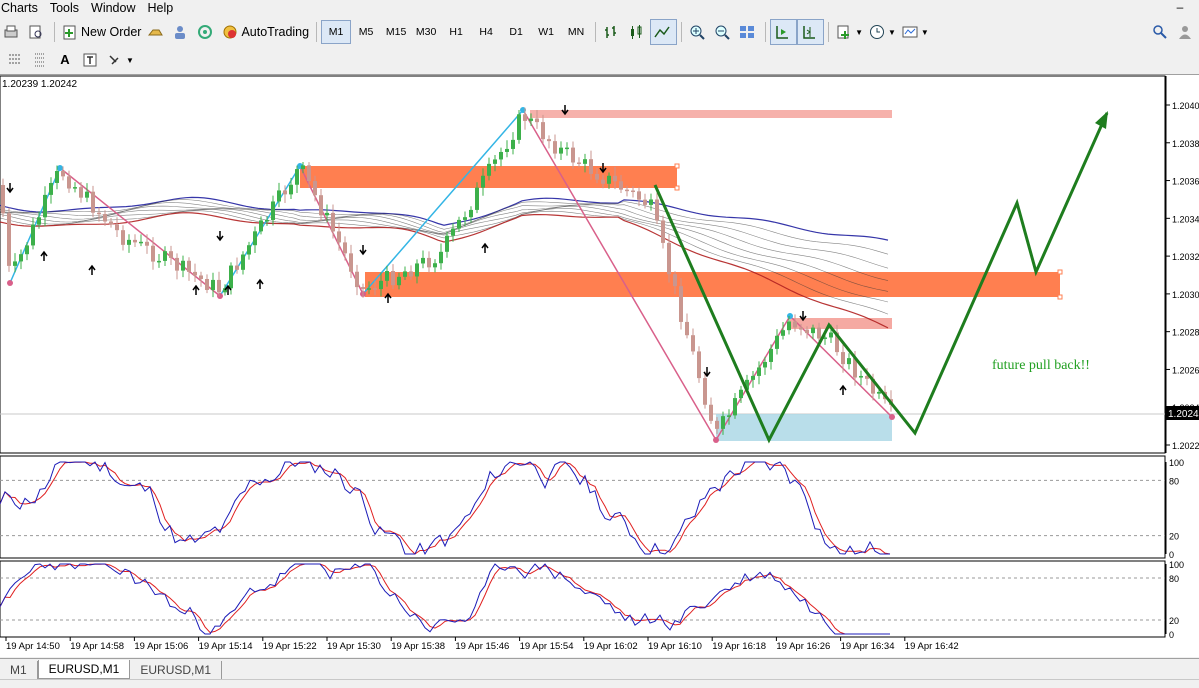 The width and height of the screenshot is (1199, 688). What do you see at coordinates (336, 32) in the screenshot?
I see `timeframe-m1: M1` at bounding box center [336, 32].